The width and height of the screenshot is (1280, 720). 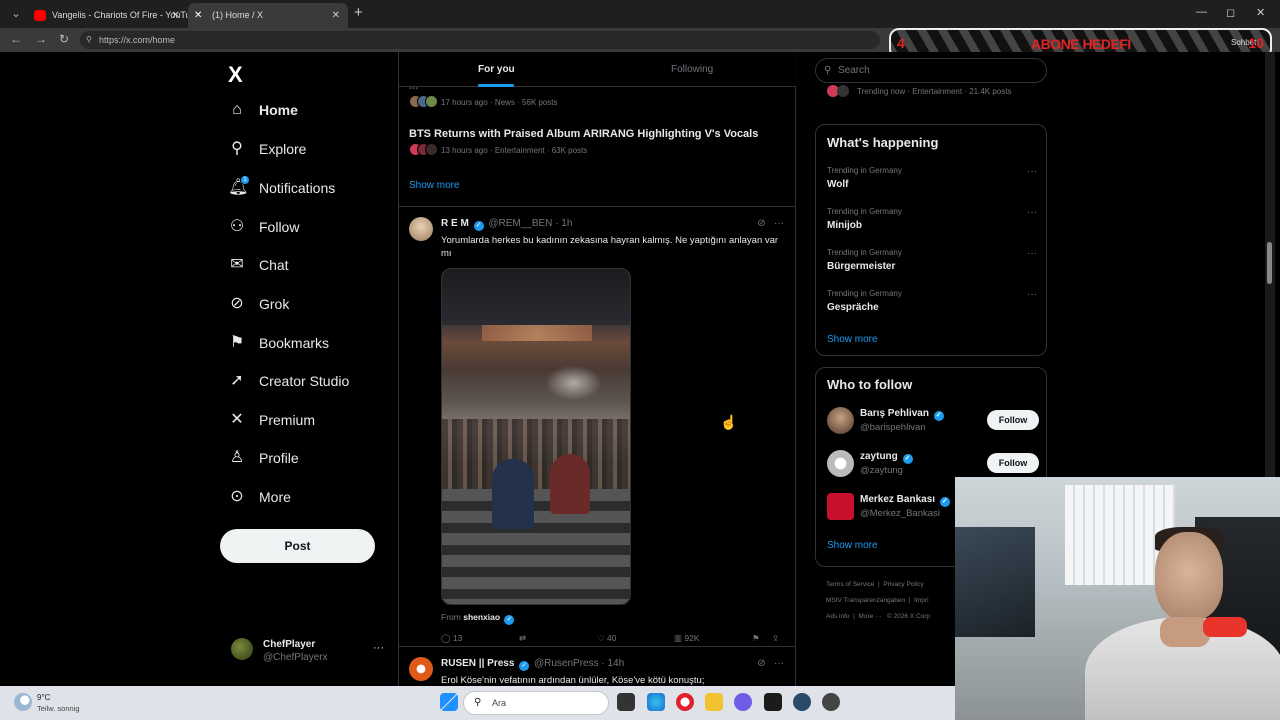 I want to click on tab-for-you: For you, so click(x=496, y=69).